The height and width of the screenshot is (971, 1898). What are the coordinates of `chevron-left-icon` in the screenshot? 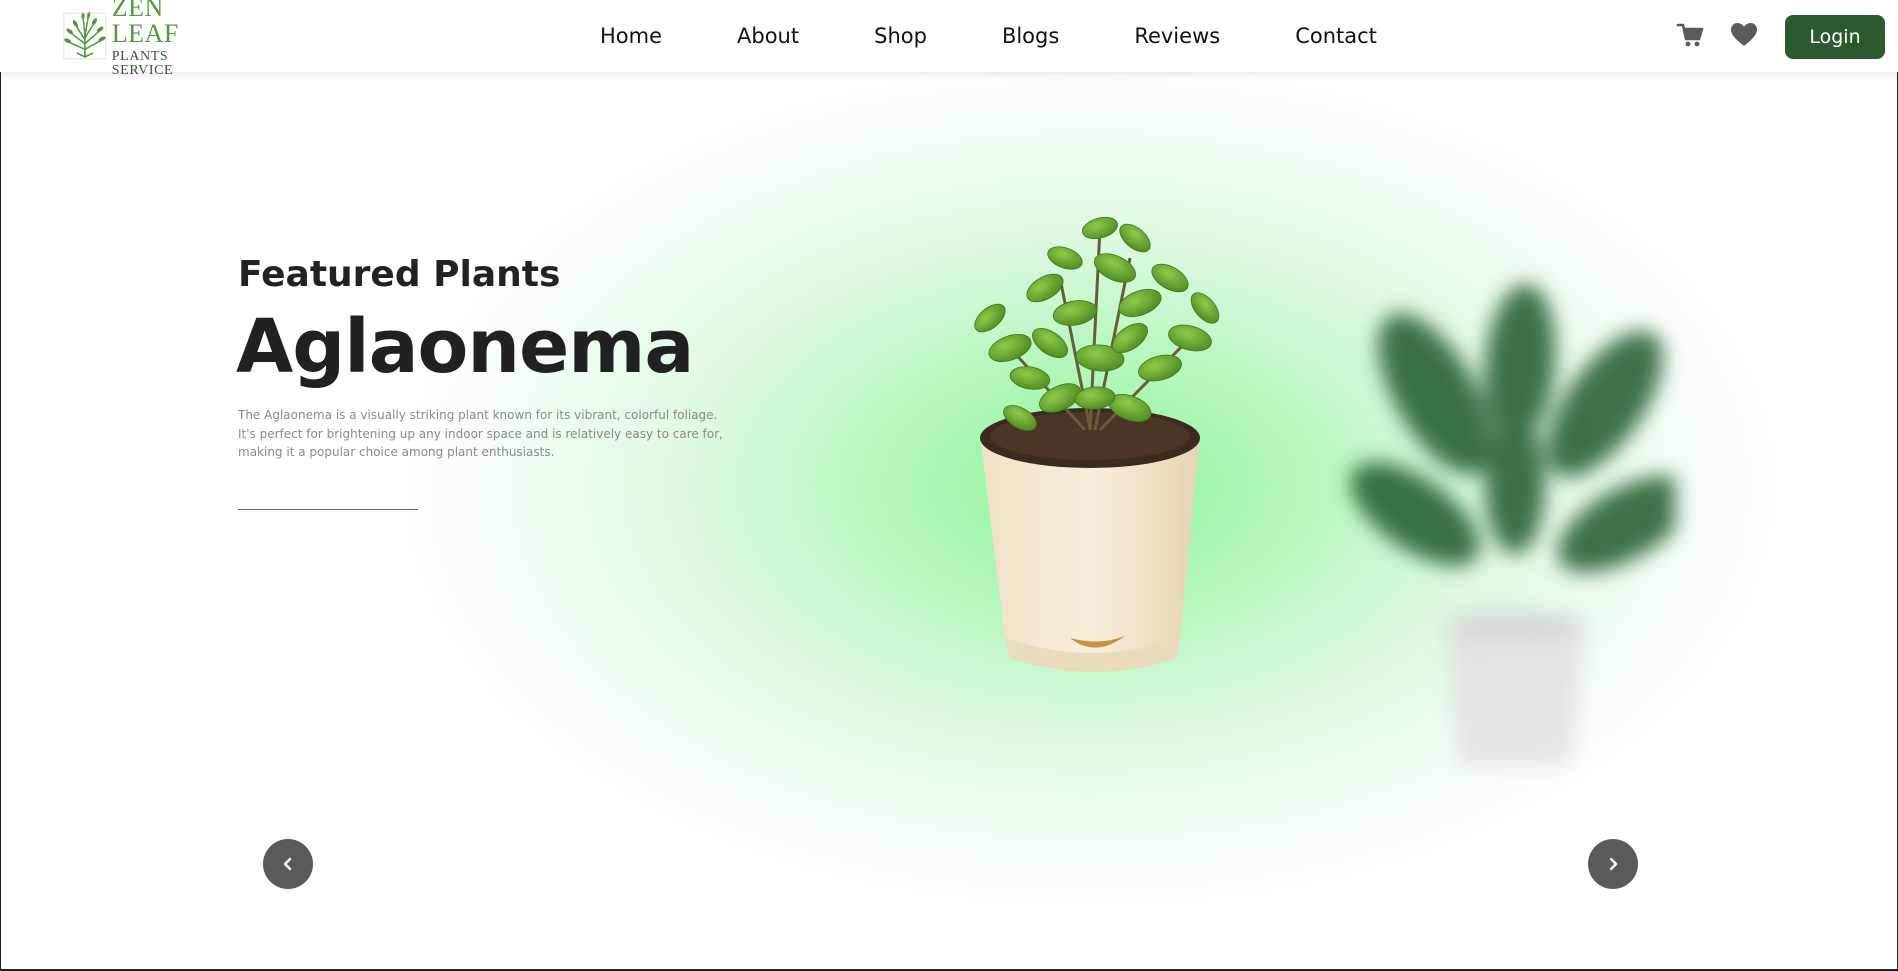 It's located at (287, 864).